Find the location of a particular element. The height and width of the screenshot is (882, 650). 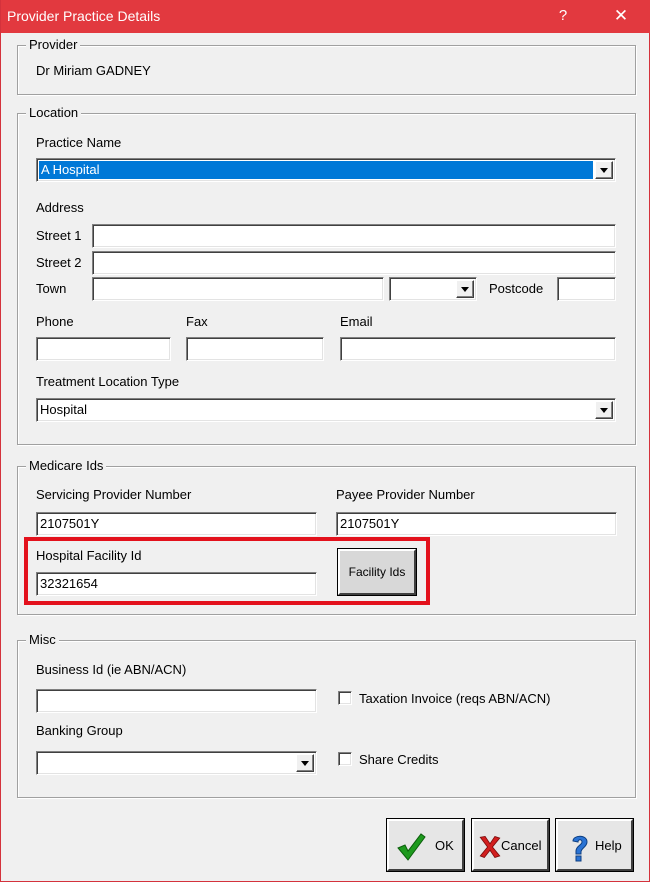

practice-name-select: A Hospital is located at coordinates (326, 170).